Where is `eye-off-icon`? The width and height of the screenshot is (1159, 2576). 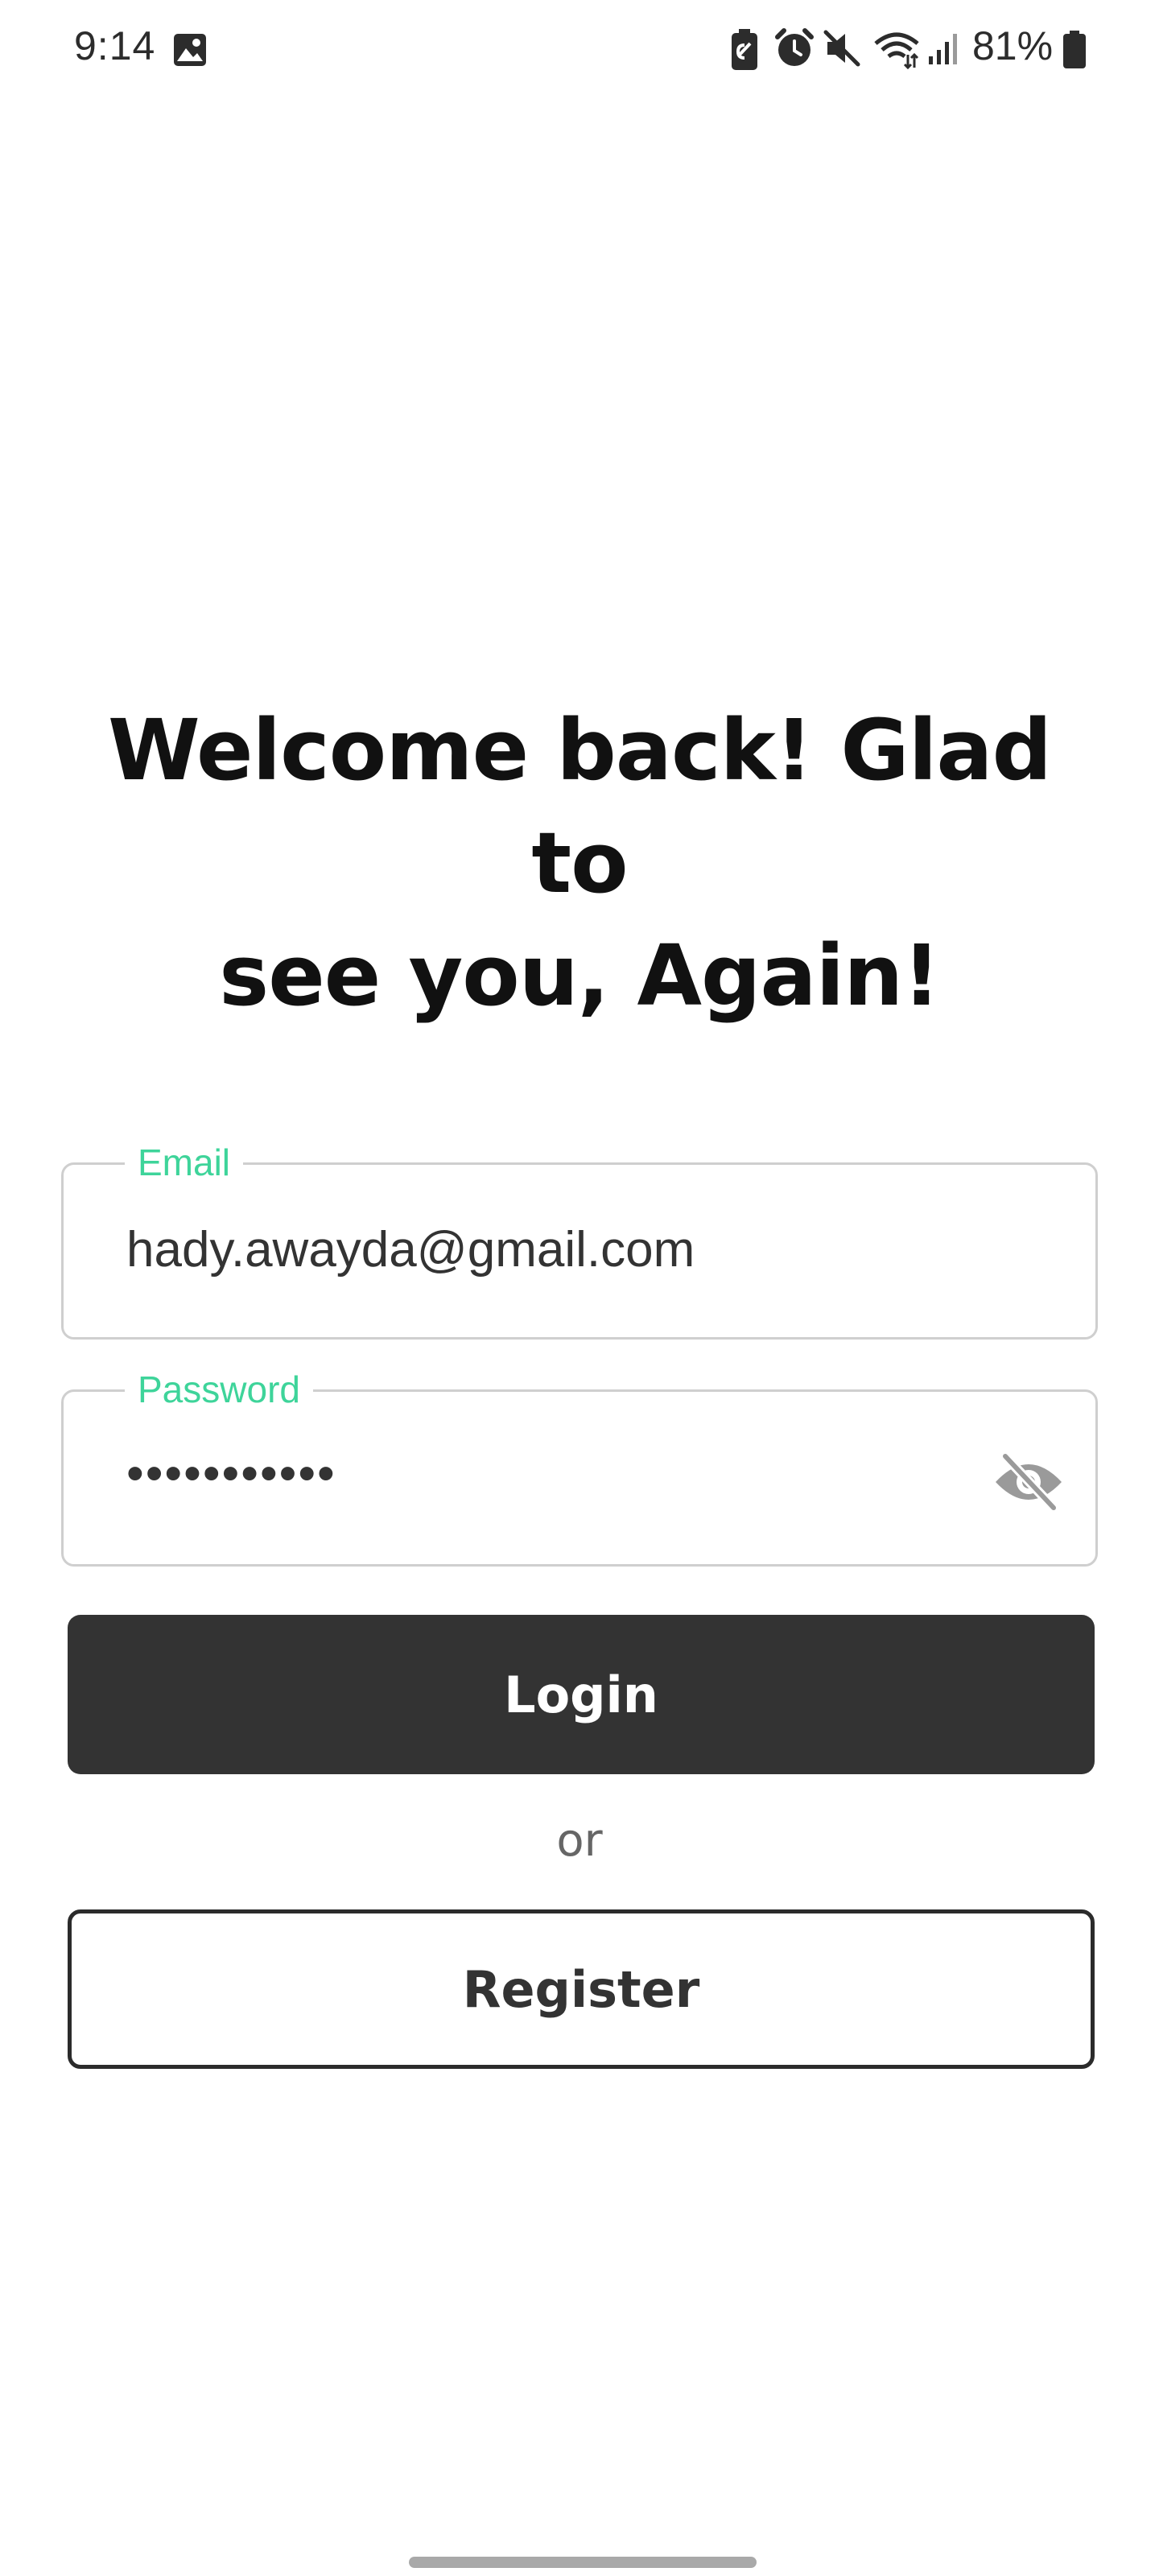
eye-off-icon is located at coordinates (1028, 1482).